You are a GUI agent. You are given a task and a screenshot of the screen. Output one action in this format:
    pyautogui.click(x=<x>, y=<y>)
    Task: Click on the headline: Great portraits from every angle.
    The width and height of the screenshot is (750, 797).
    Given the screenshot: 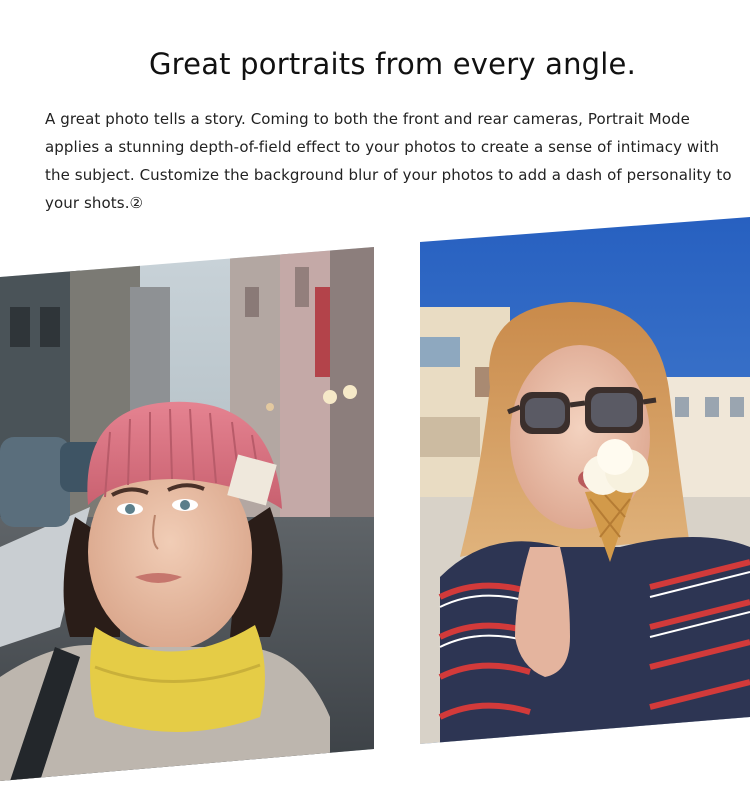 What is the action you would take?
    pyautogui.click(x=392, y=64)
    